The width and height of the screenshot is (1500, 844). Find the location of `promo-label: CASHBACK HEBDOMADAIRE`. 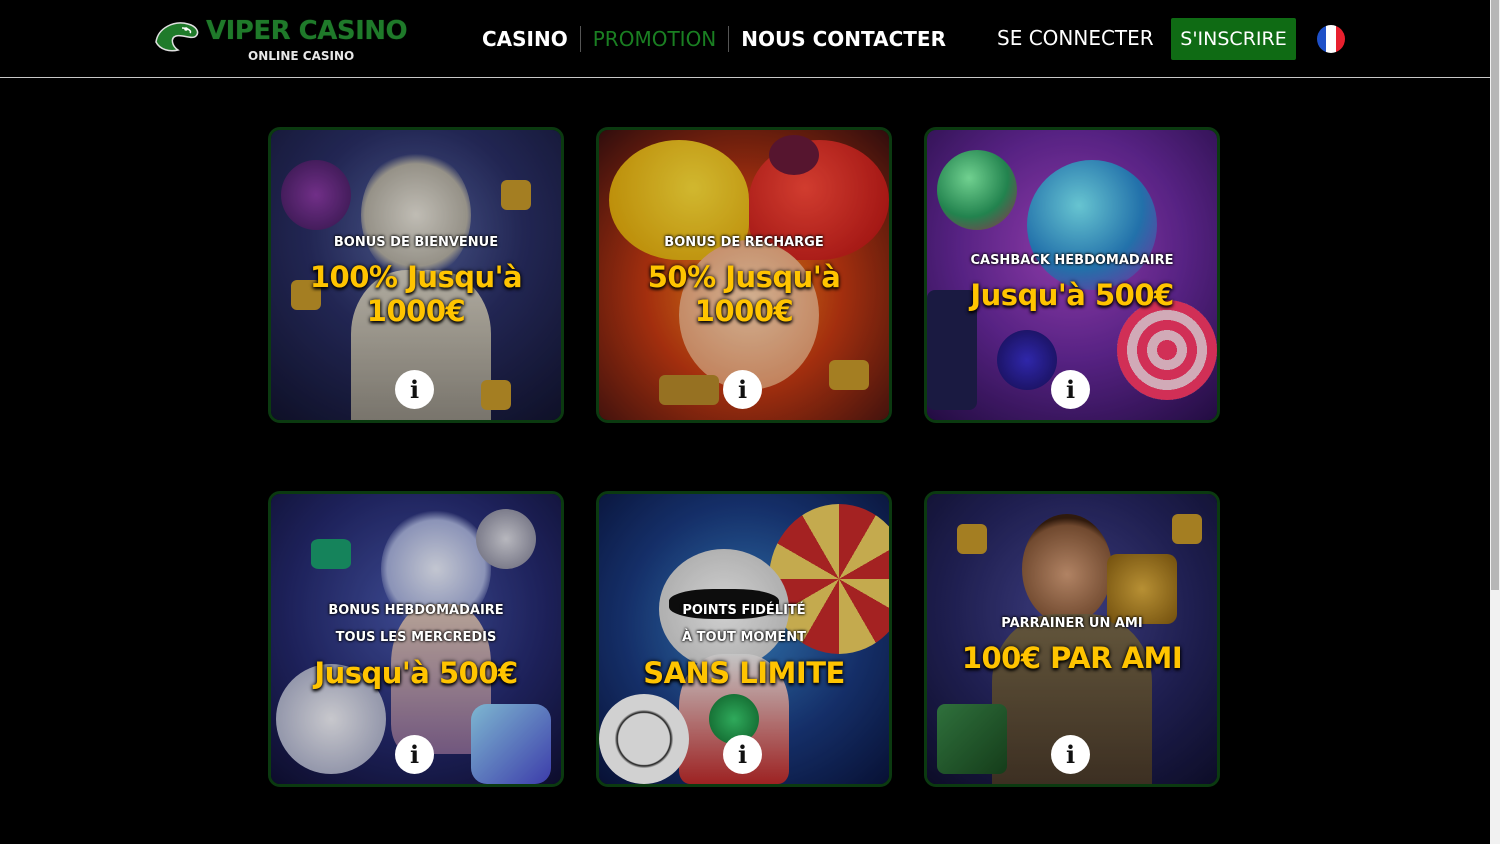

promo-label: CASHBACK HEBDOMADAIRE is located at coordinates (1072, 260).